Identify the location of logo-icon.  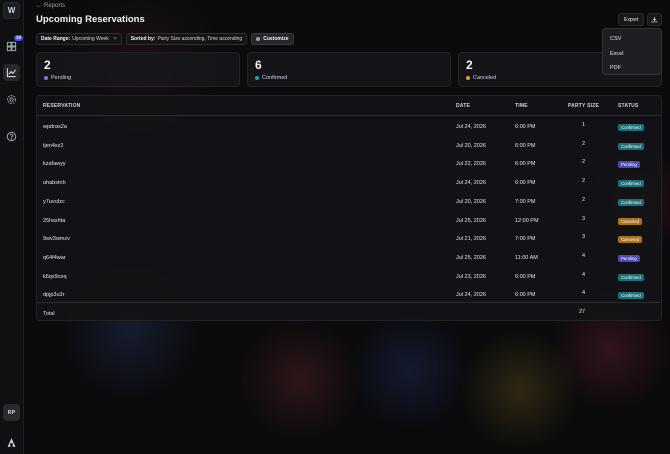
(11, 442).